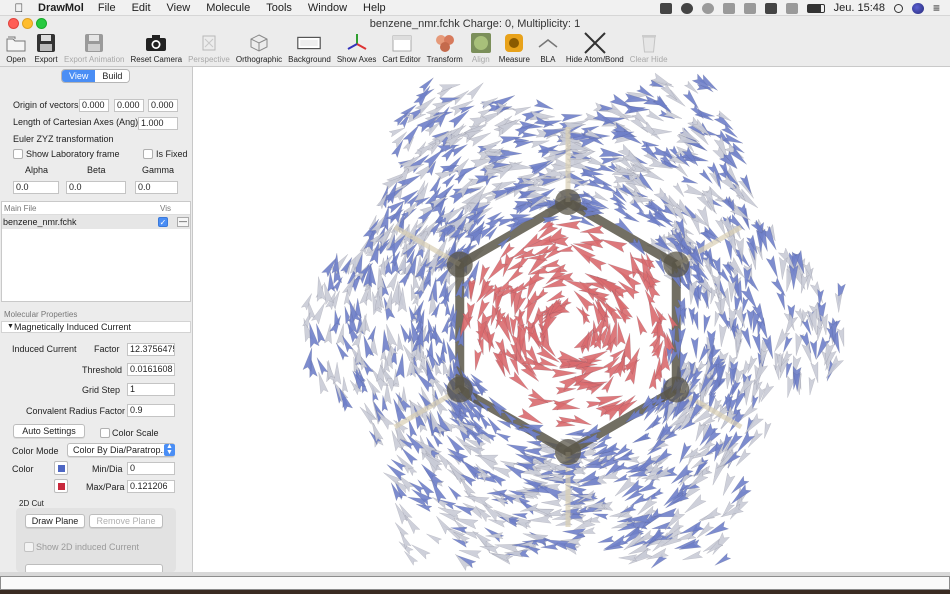  Describe the element at coordinates (402, 43) in the screenshot. I see `editor-icon` at that location.